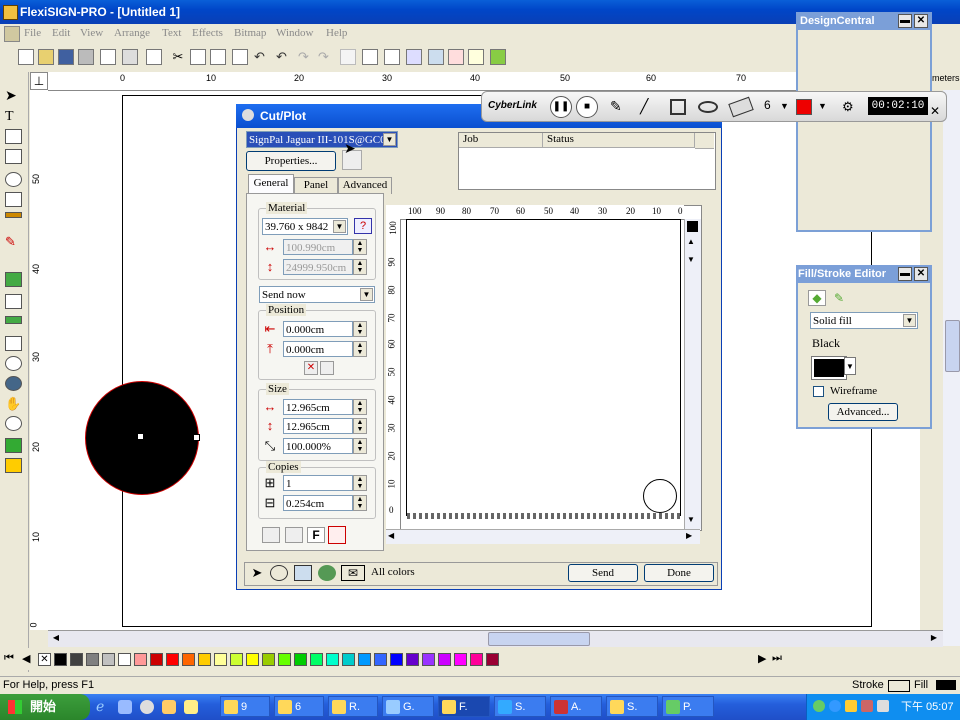  What do you see at coordinates (13, 279) in the screenshot?
I see `measure-tool-icon` at bounding box center [13, 279].